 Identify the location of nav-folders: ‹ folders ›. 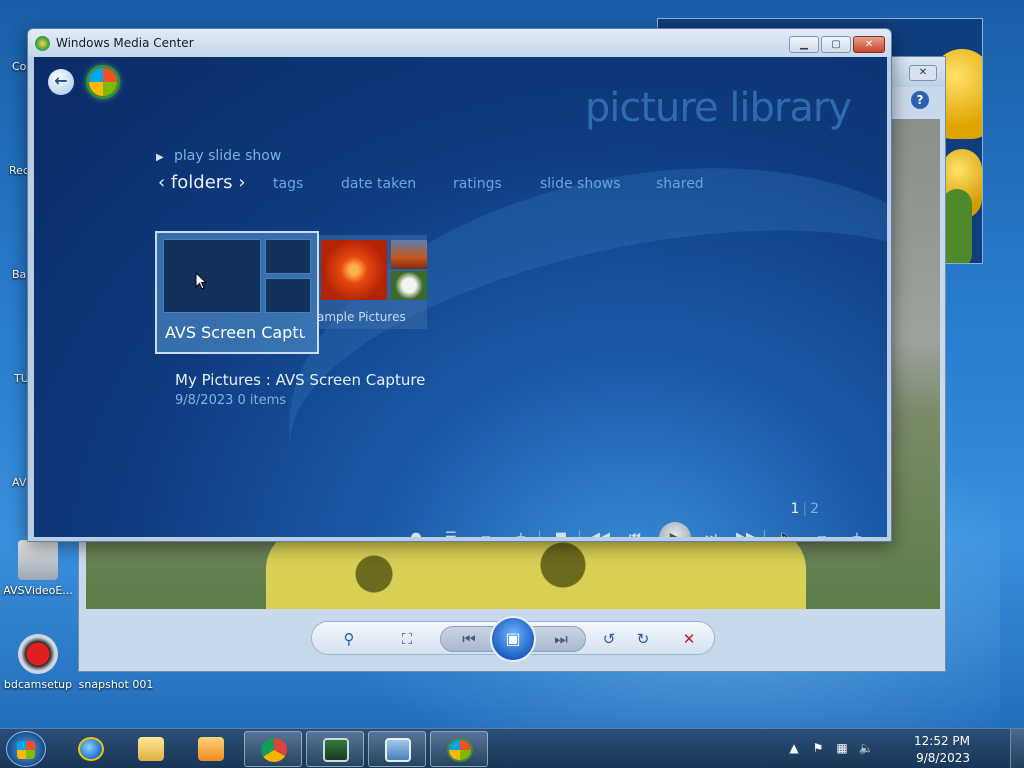
(201, 182).